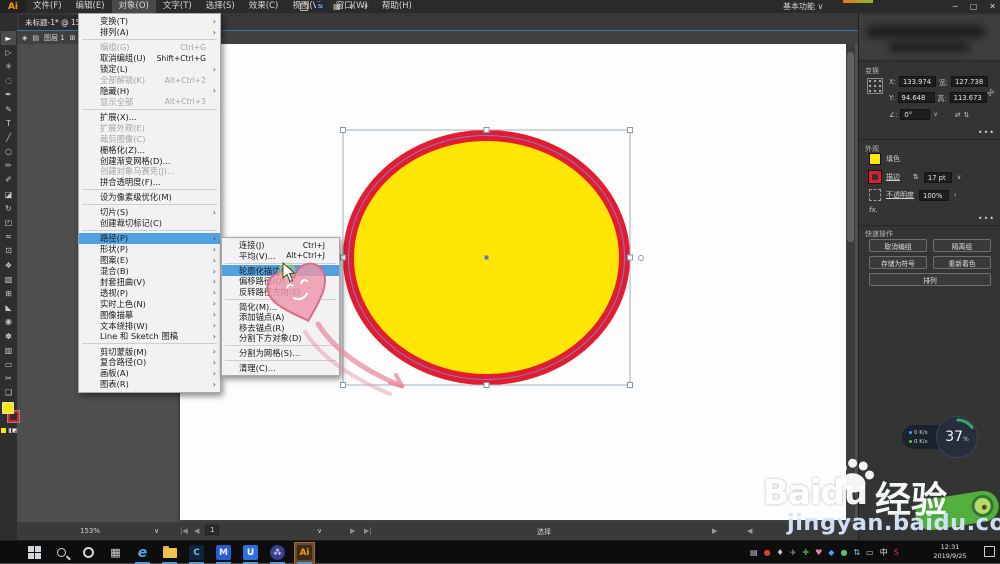  What do you see at coordinates (196, 531) in the screenshot?
I see `prev-artboard-icon: ◀` at bounding box center [196, 531].